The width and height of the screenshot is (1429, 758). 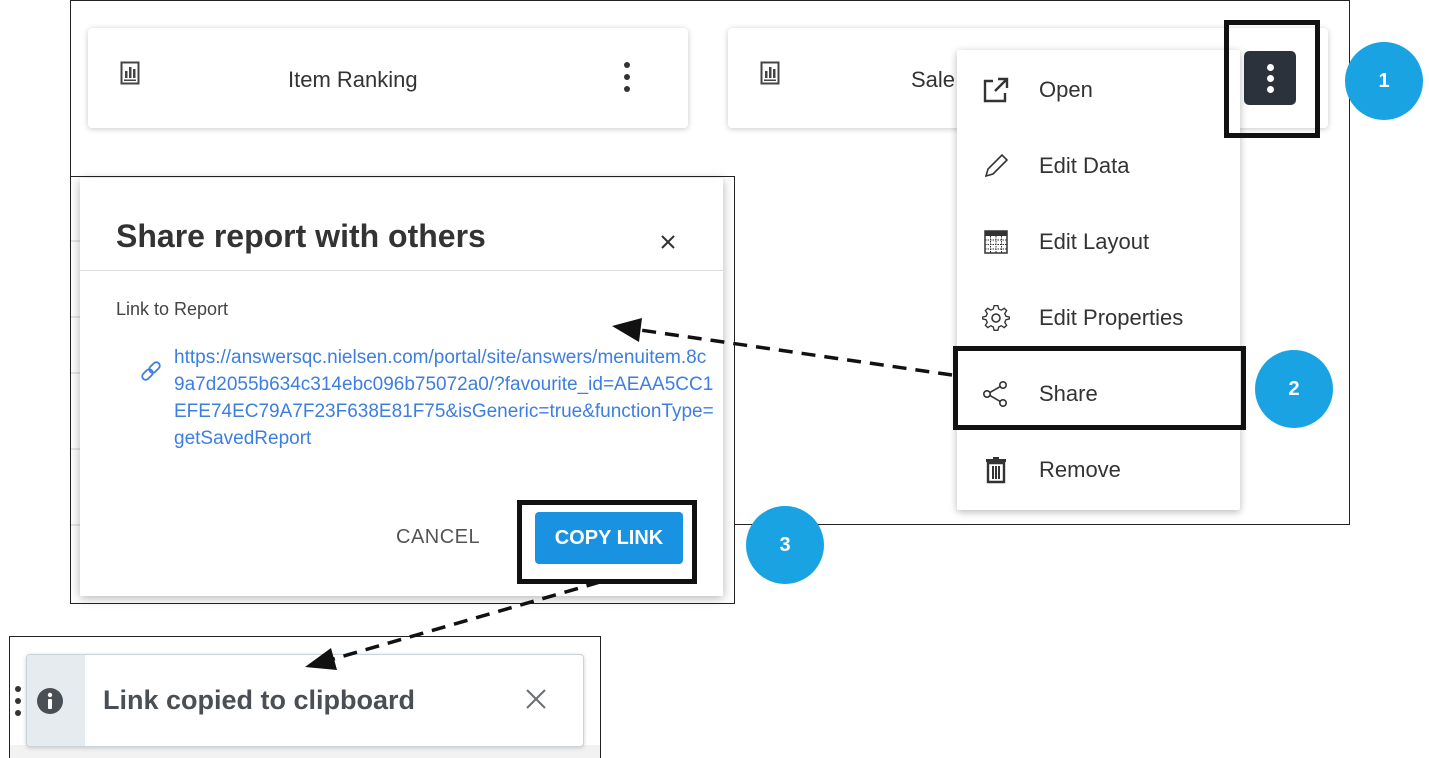 I want to click on menu-item-edit-layout: Edit Layout, so click(x=1098, y=242).